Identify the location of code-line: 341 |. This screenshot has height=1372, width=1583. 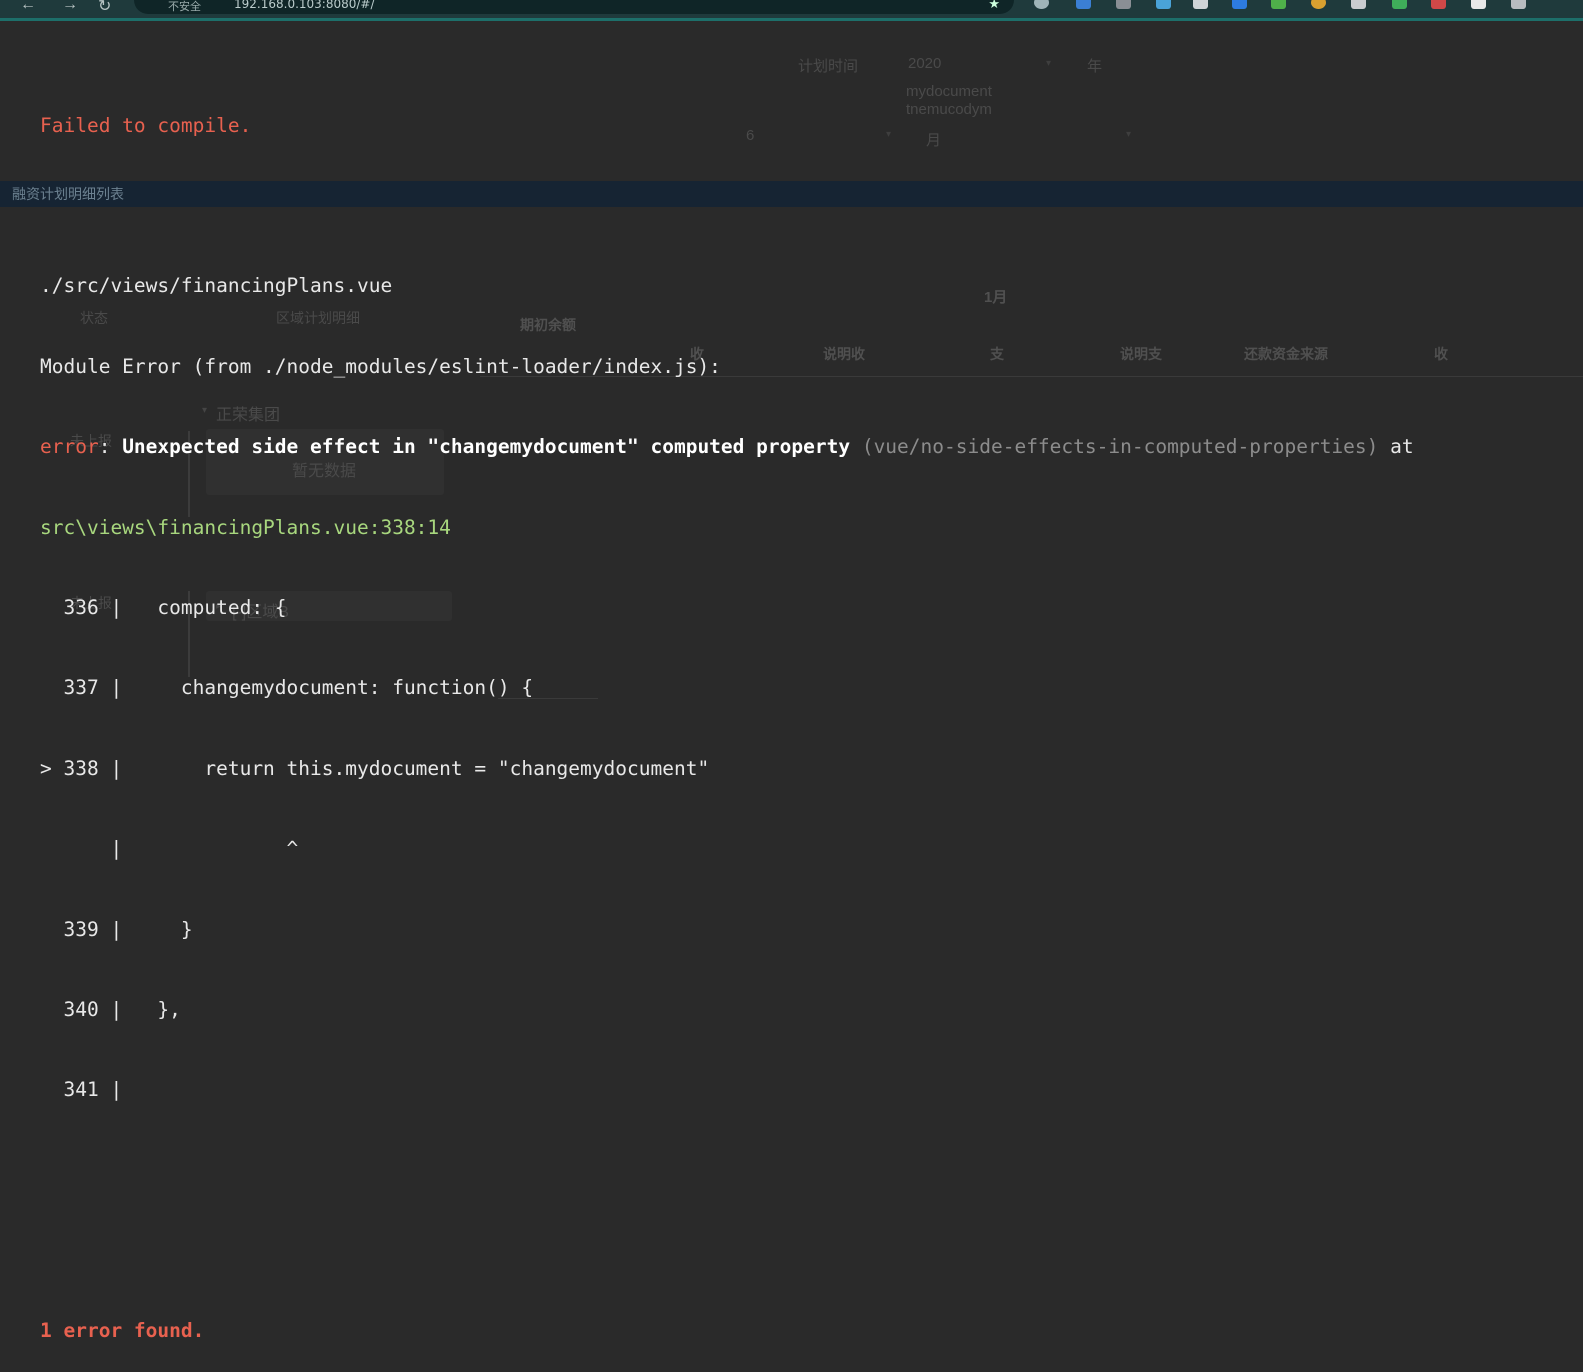
(81, 1090).